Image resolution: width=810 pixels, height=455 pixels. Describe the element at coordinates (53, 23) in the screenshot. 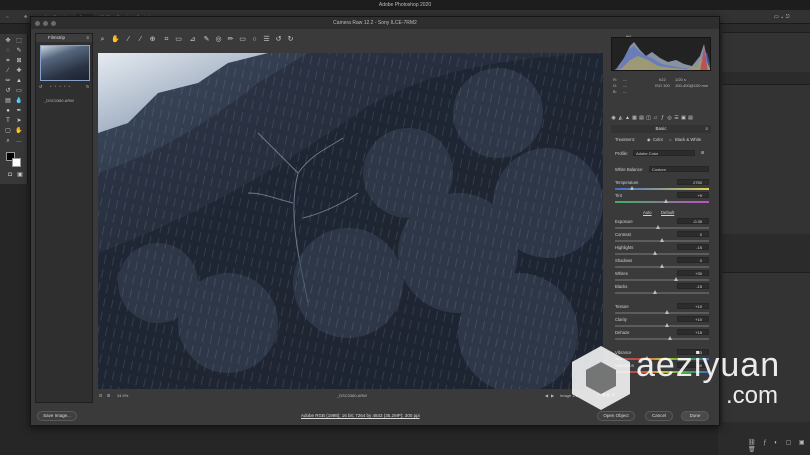

I see `zoom-window-icon` at that location.